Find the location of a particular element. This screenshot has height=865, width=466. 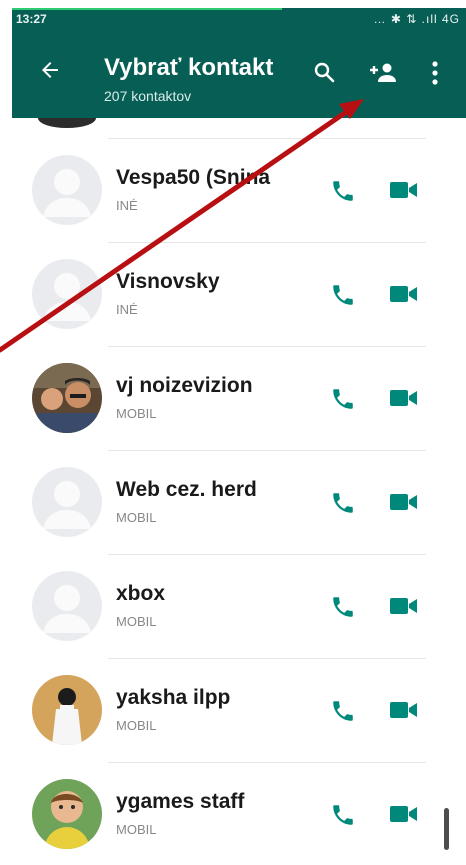

contact-name: Visnovsky is located at coordinates (168, 281).